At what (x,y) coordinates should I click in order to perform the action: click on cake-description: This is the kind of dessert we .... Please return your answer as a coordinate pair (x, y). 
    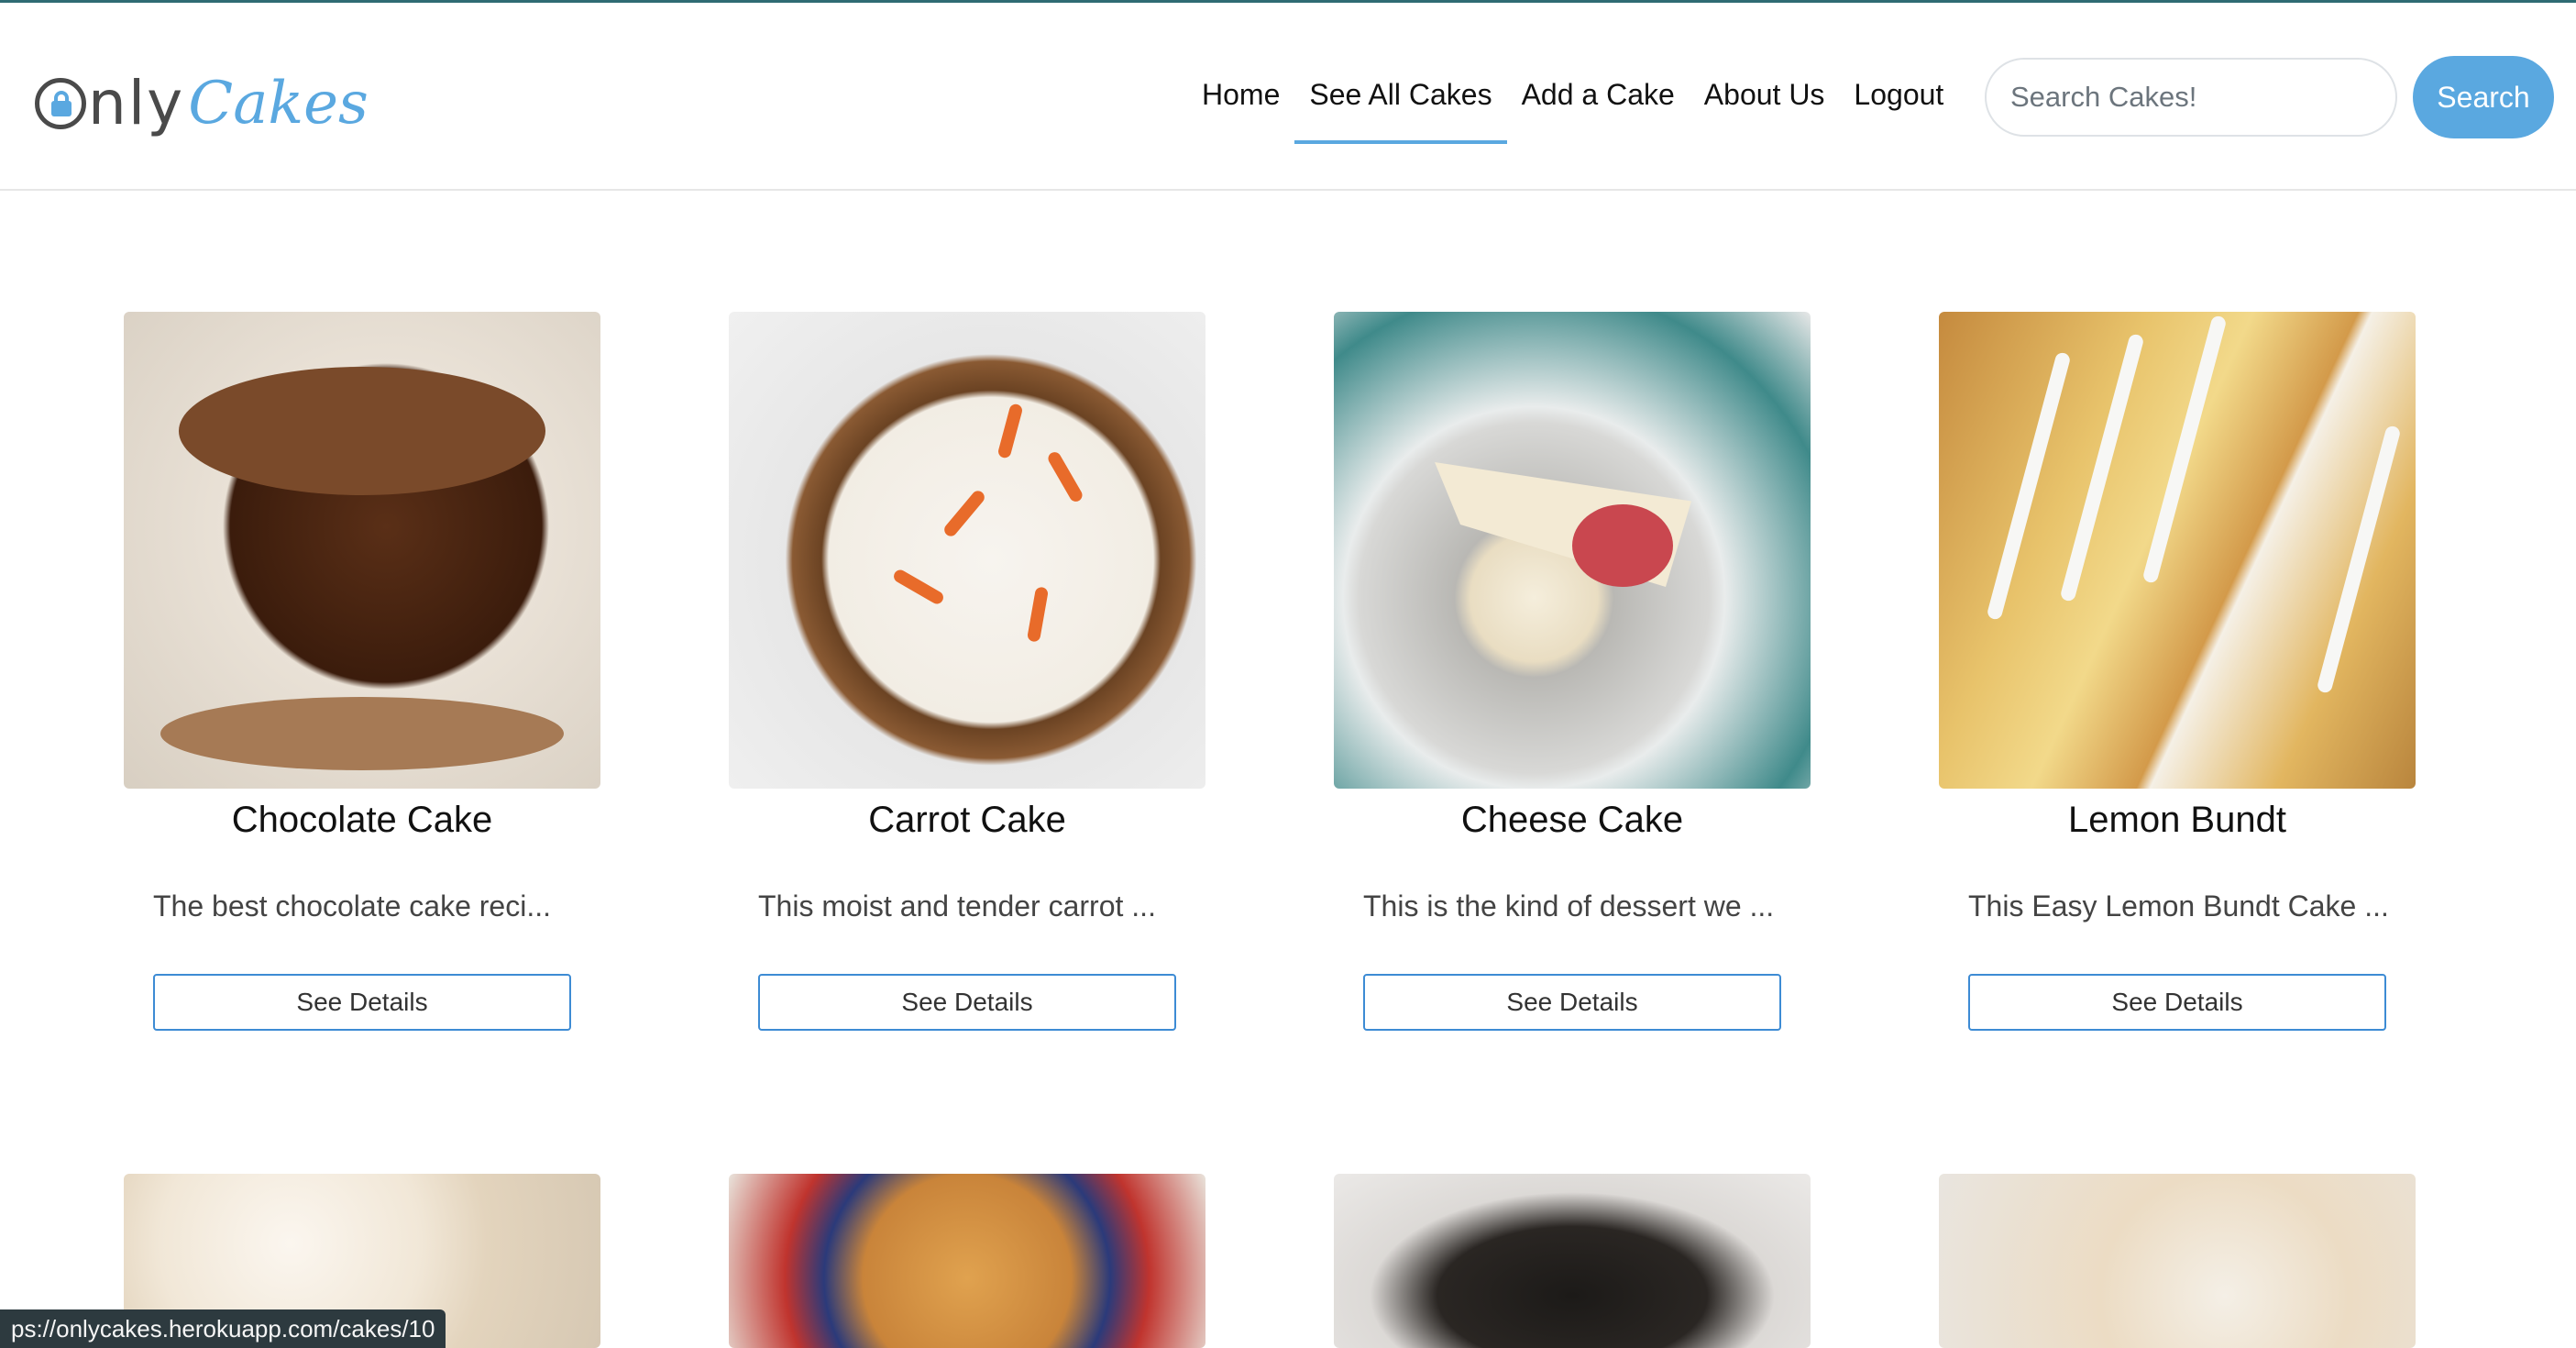
    Looking at the image, I should click on (1569, 906).